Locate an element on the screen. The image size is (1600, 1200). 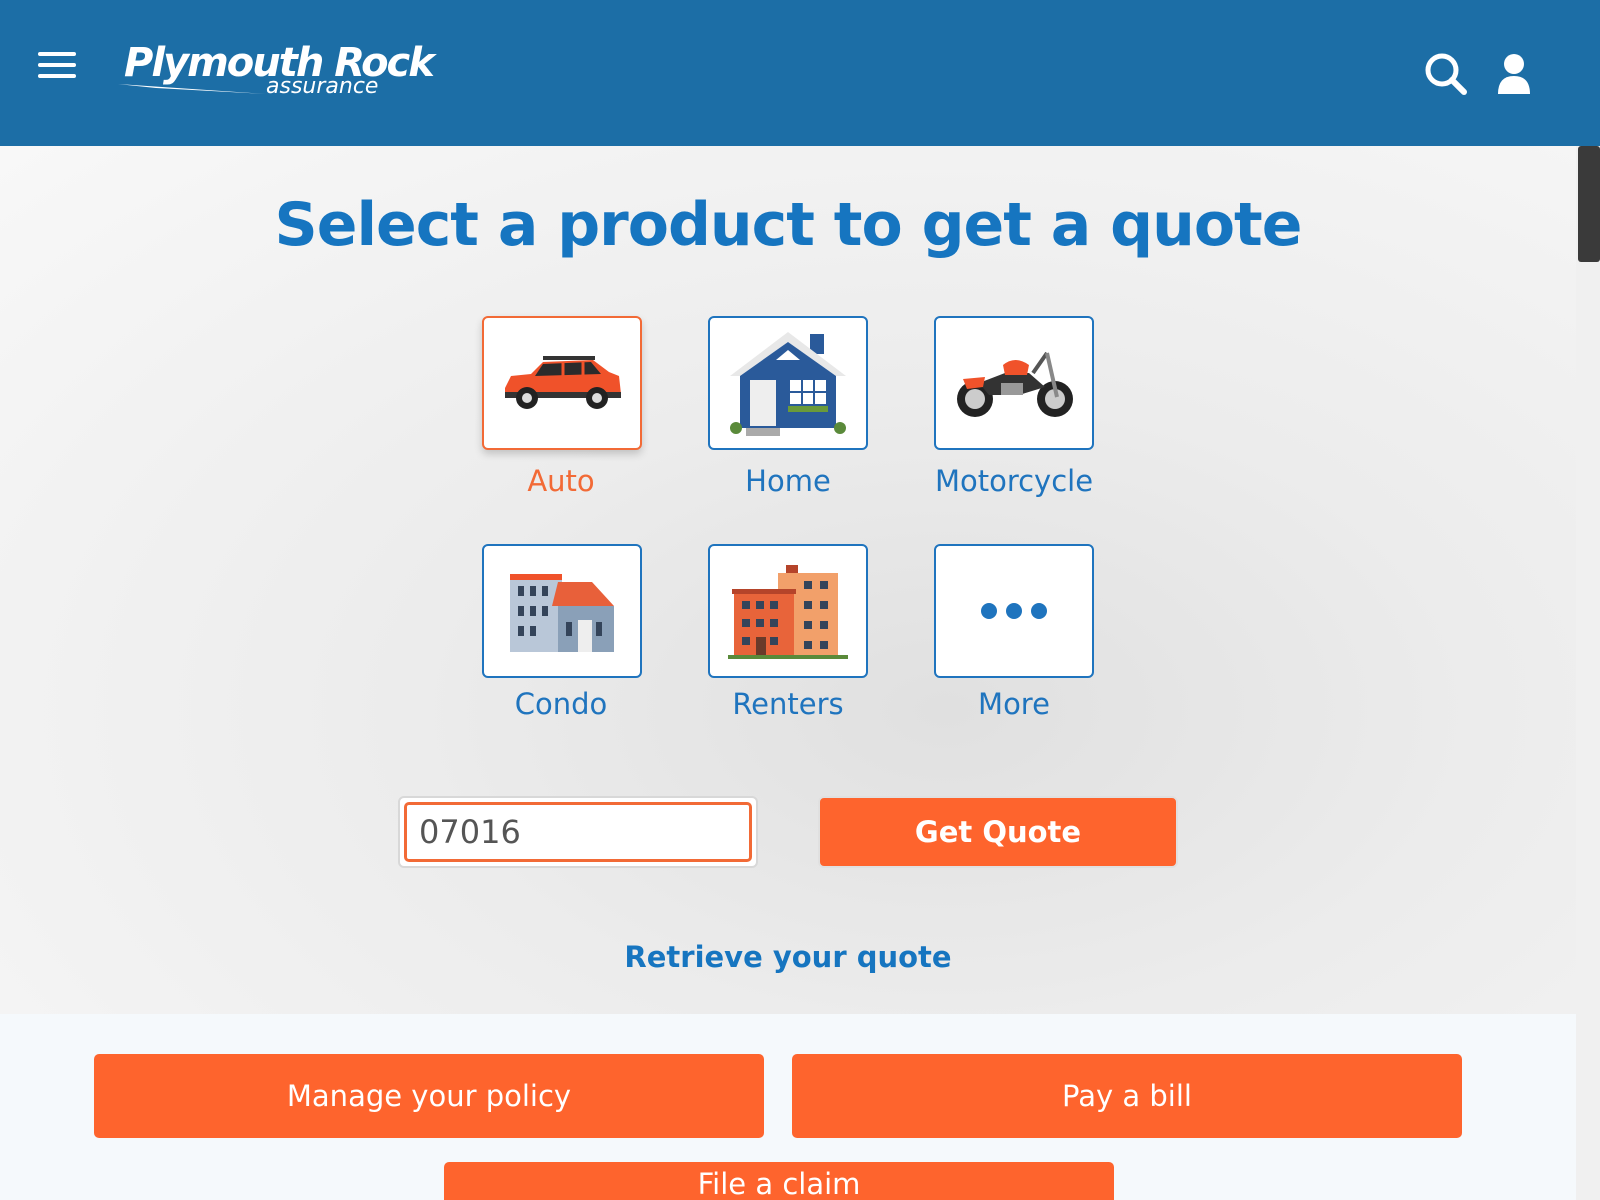
product-tile-more is located at coordinates (1014, 611).